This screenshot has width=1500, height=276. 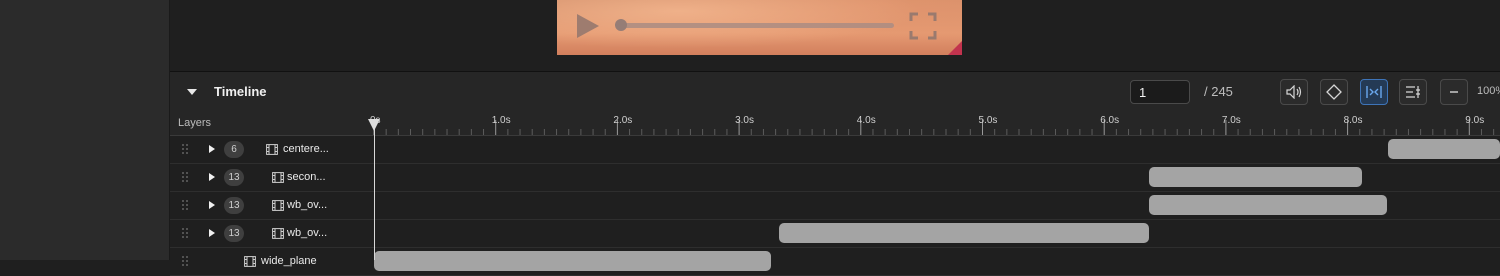 I want to click on track-settings-icon, so click(x=1413, y=92).